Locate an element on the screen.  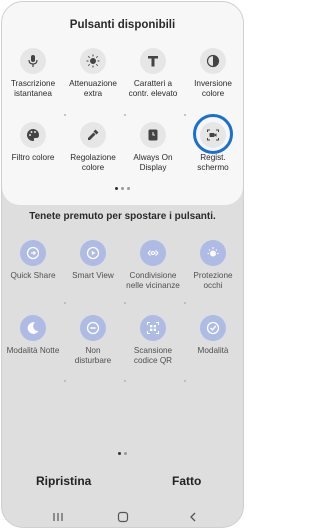
highlight-ring is located at coordinates (213, 134).